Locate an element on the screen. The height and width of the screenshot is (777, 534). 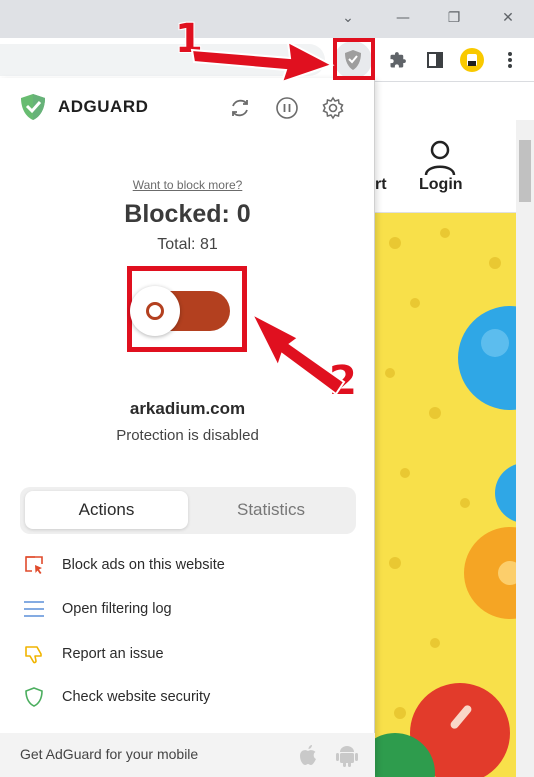
action-check-security: Check website security is located at coordinates (116, 697).